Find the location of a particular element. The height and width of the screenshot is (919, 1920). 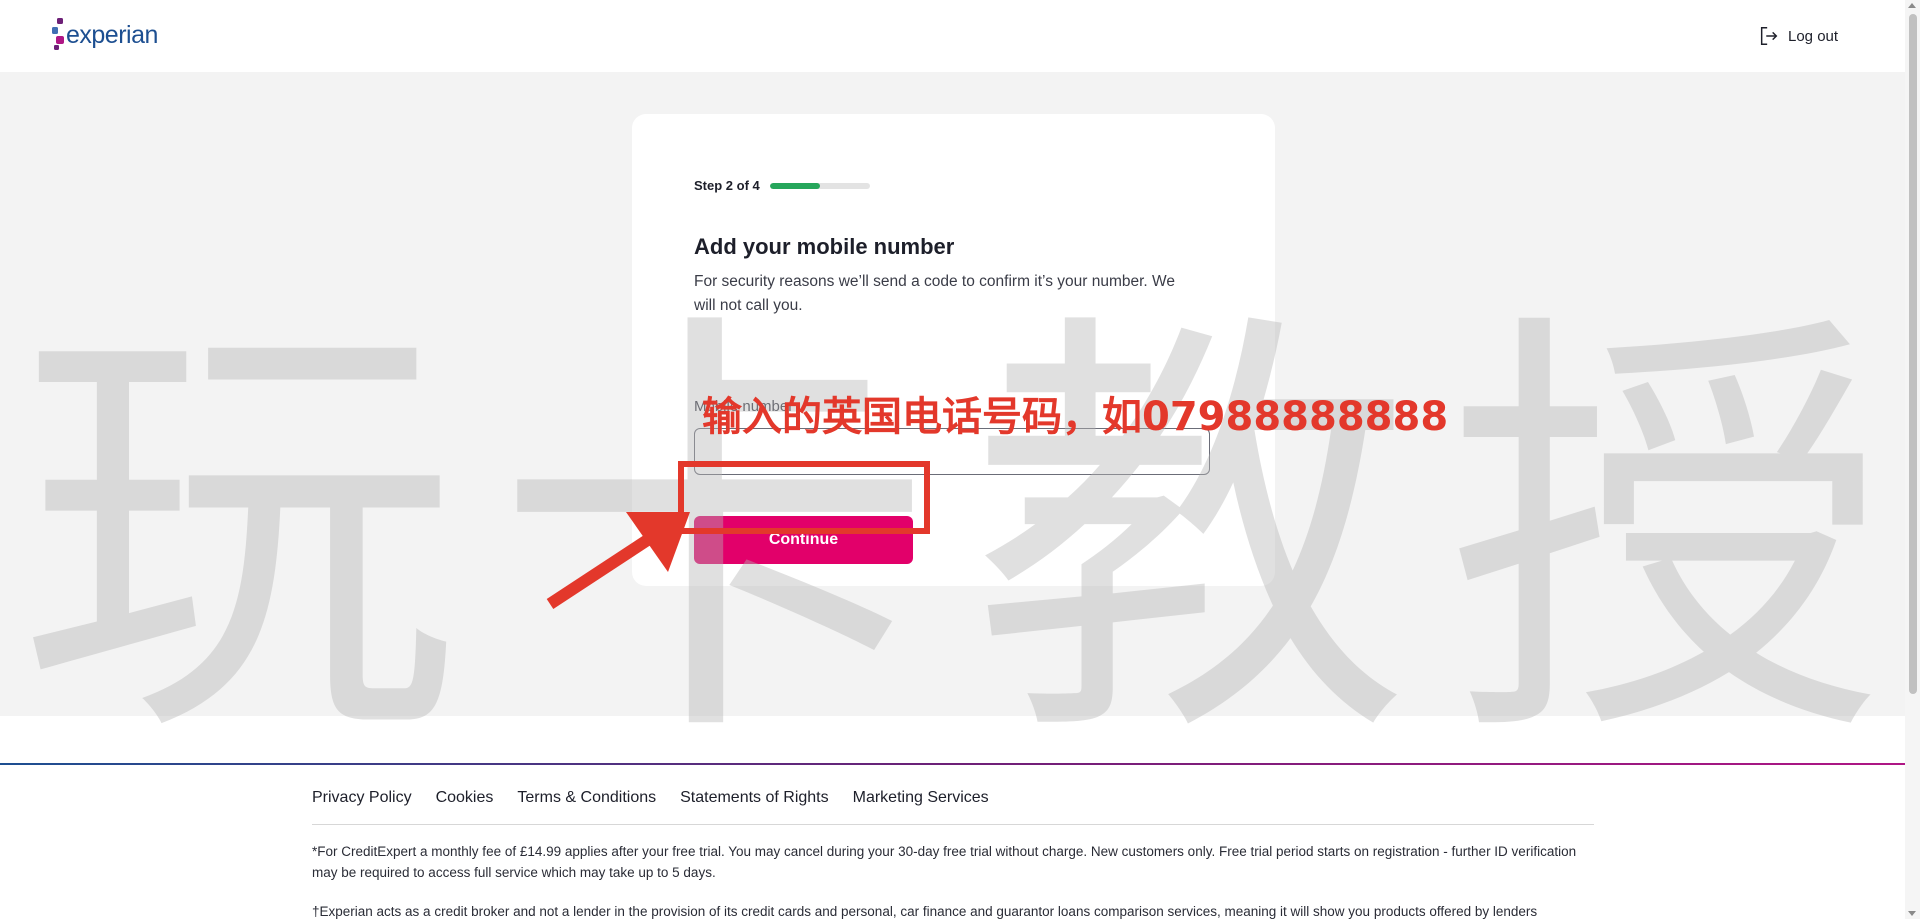

step-label: Step 2 of 4 is located at coordinates (727, 185).